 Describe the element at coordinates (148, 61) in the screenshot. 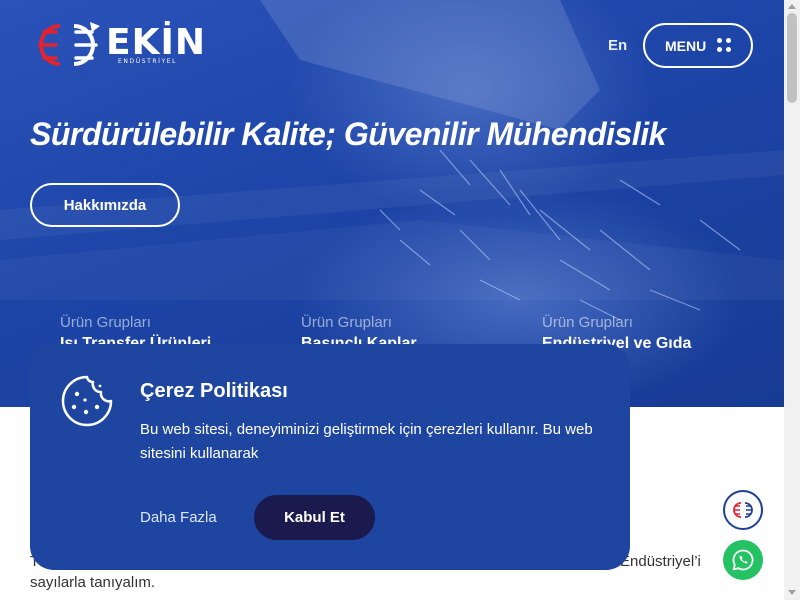

I see `brand-subtitle: ENDÜSTRİYEL` at that location.